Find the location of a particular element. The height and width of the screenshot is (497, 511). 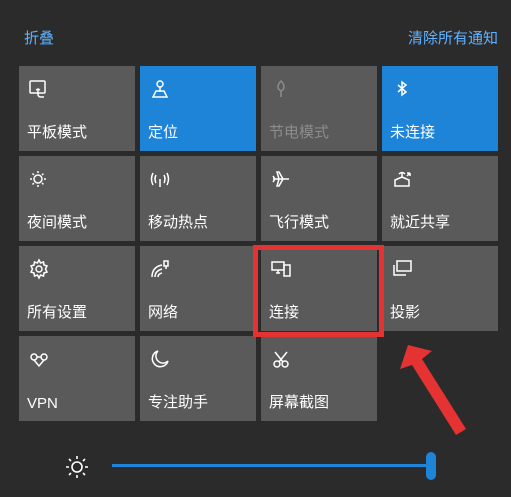

tile-label: 专注助手 is located at coordinates (178, 402).